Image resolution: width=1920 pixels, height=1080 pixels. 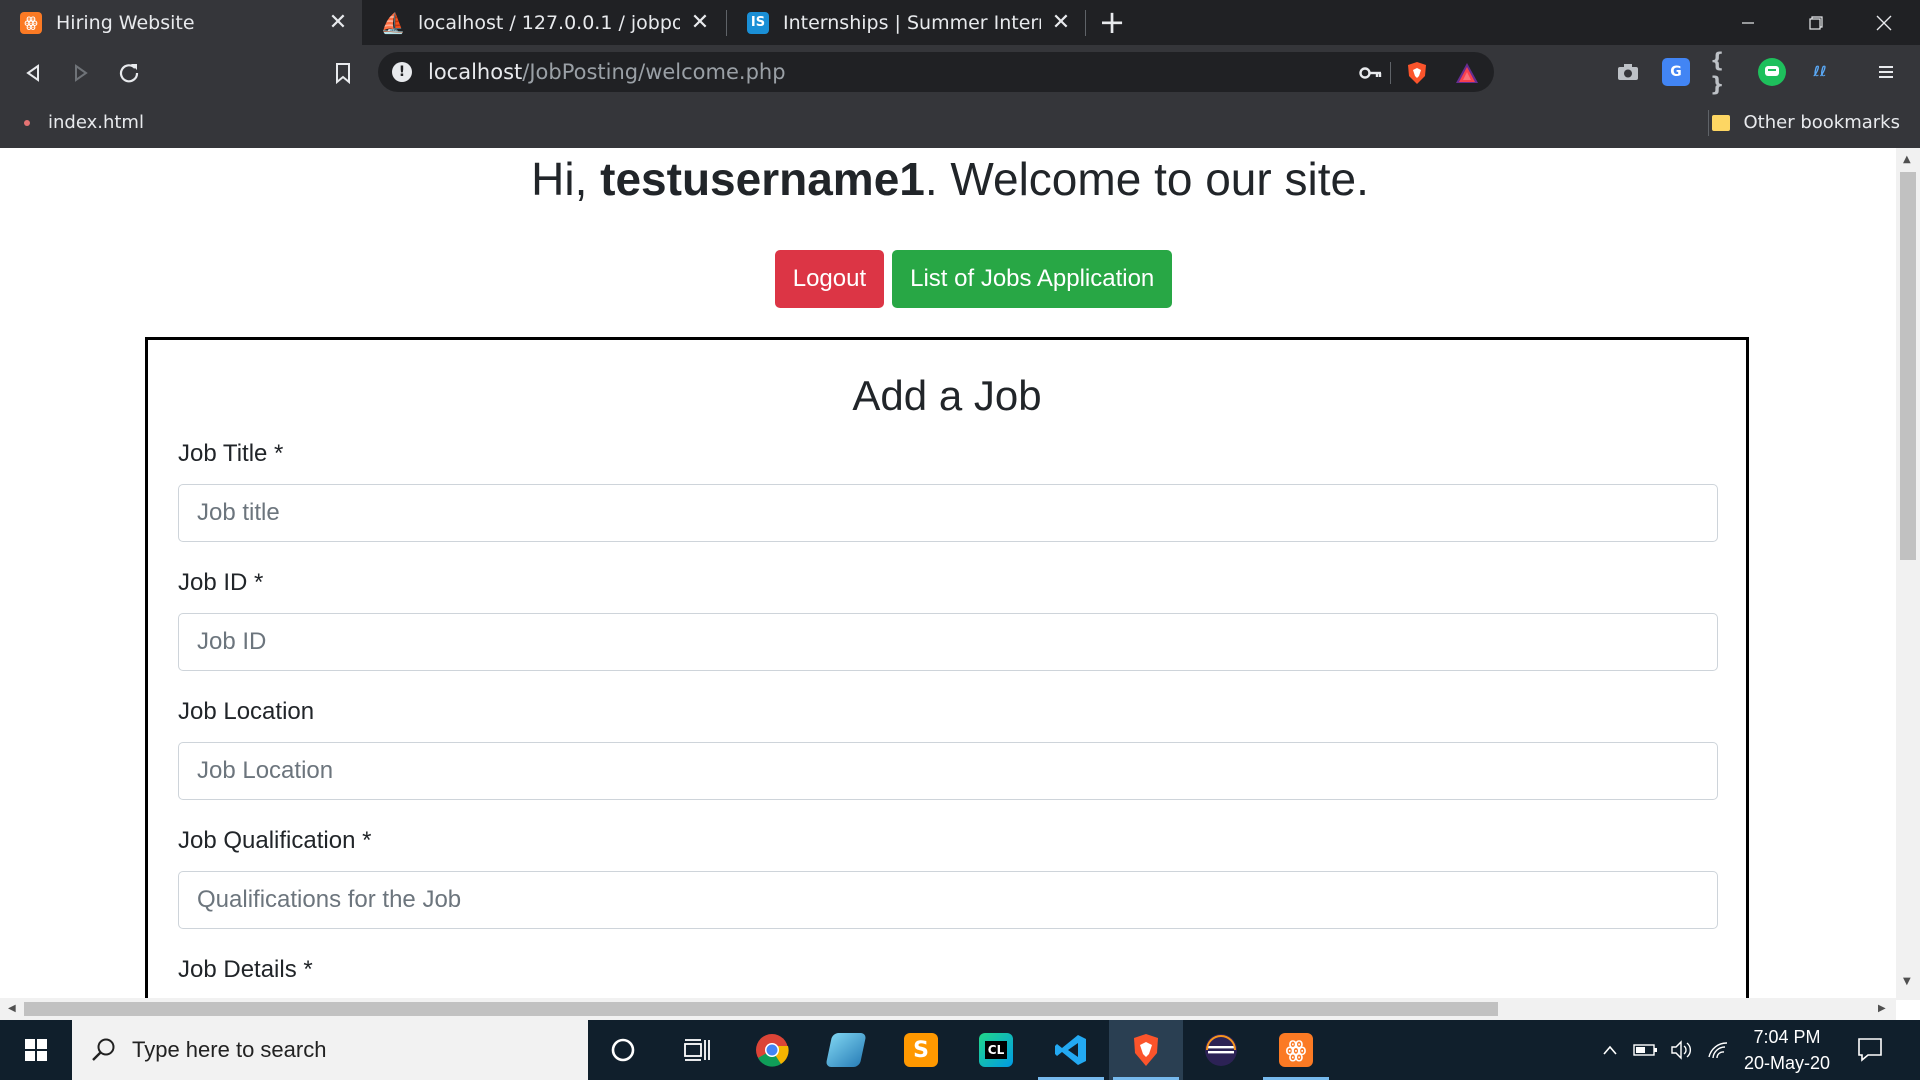 I want to click on logout-button: Logout, so click(x=829, y=279).